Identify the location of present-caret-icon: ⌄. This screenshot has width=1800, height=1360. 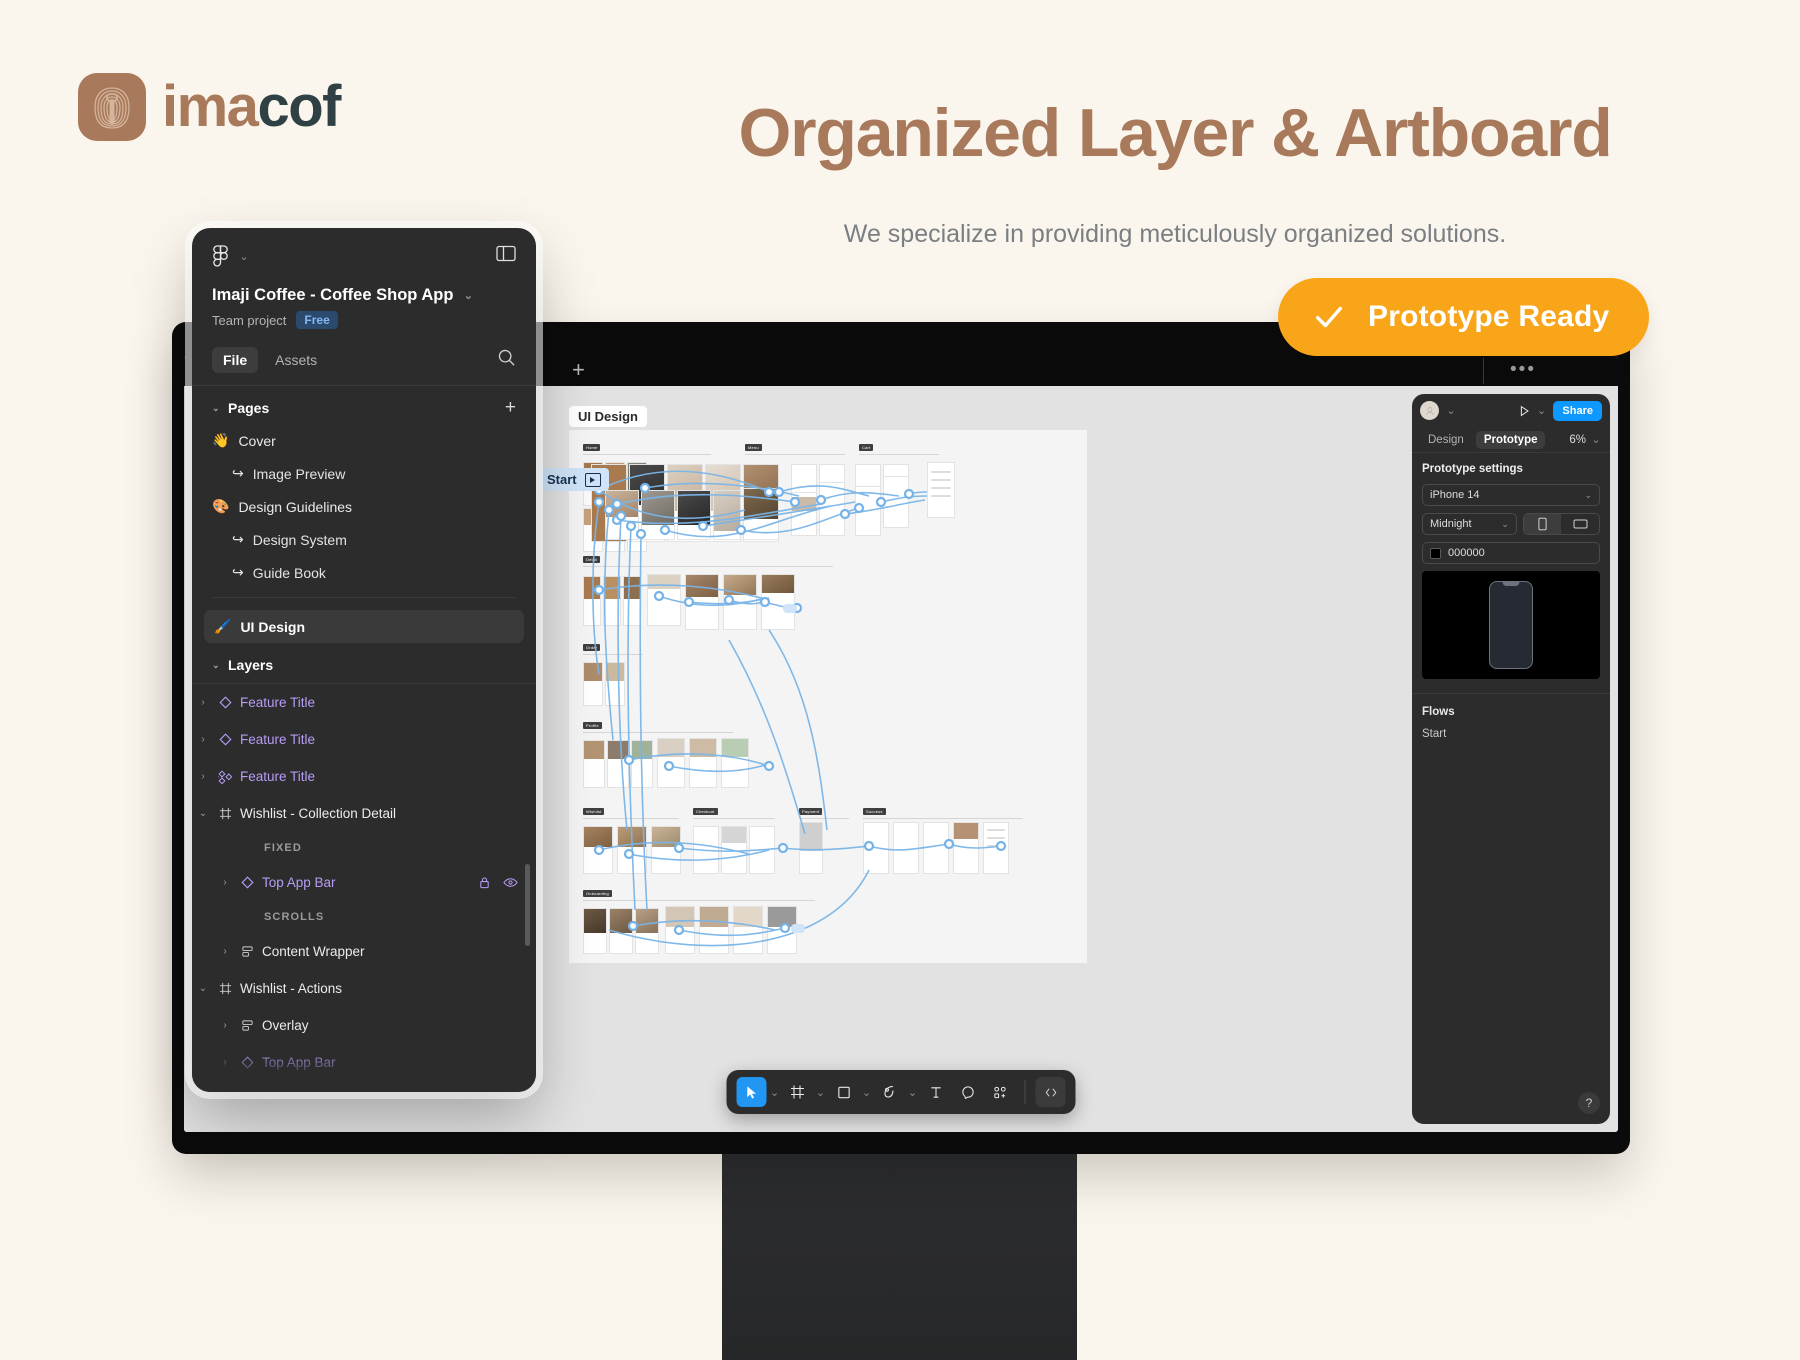
(1541, 410).